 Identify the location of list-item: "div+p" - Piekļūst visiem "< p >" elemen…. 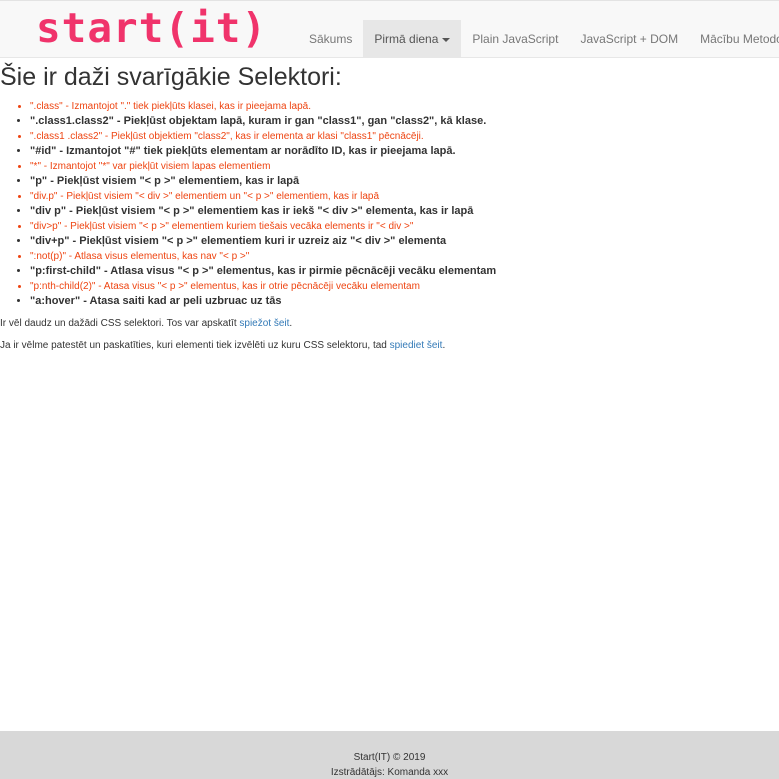
(263, 241).